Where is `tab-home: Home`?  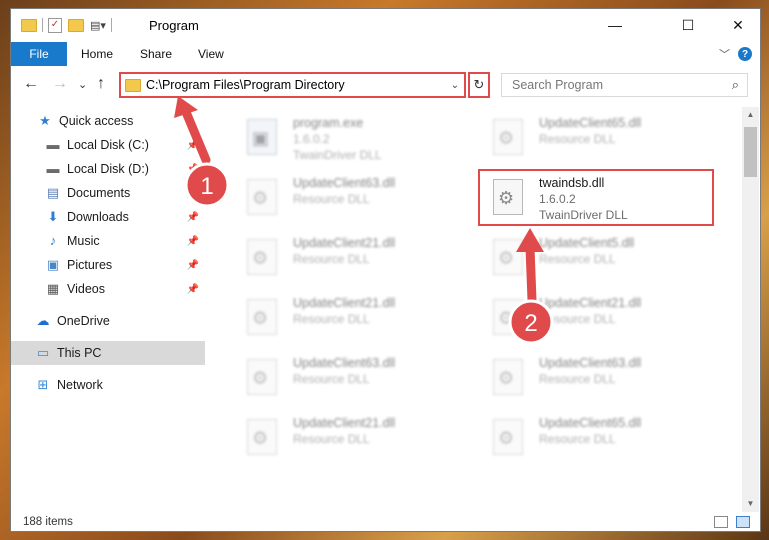 tab-home: Home is located at coordinates (97, 54).